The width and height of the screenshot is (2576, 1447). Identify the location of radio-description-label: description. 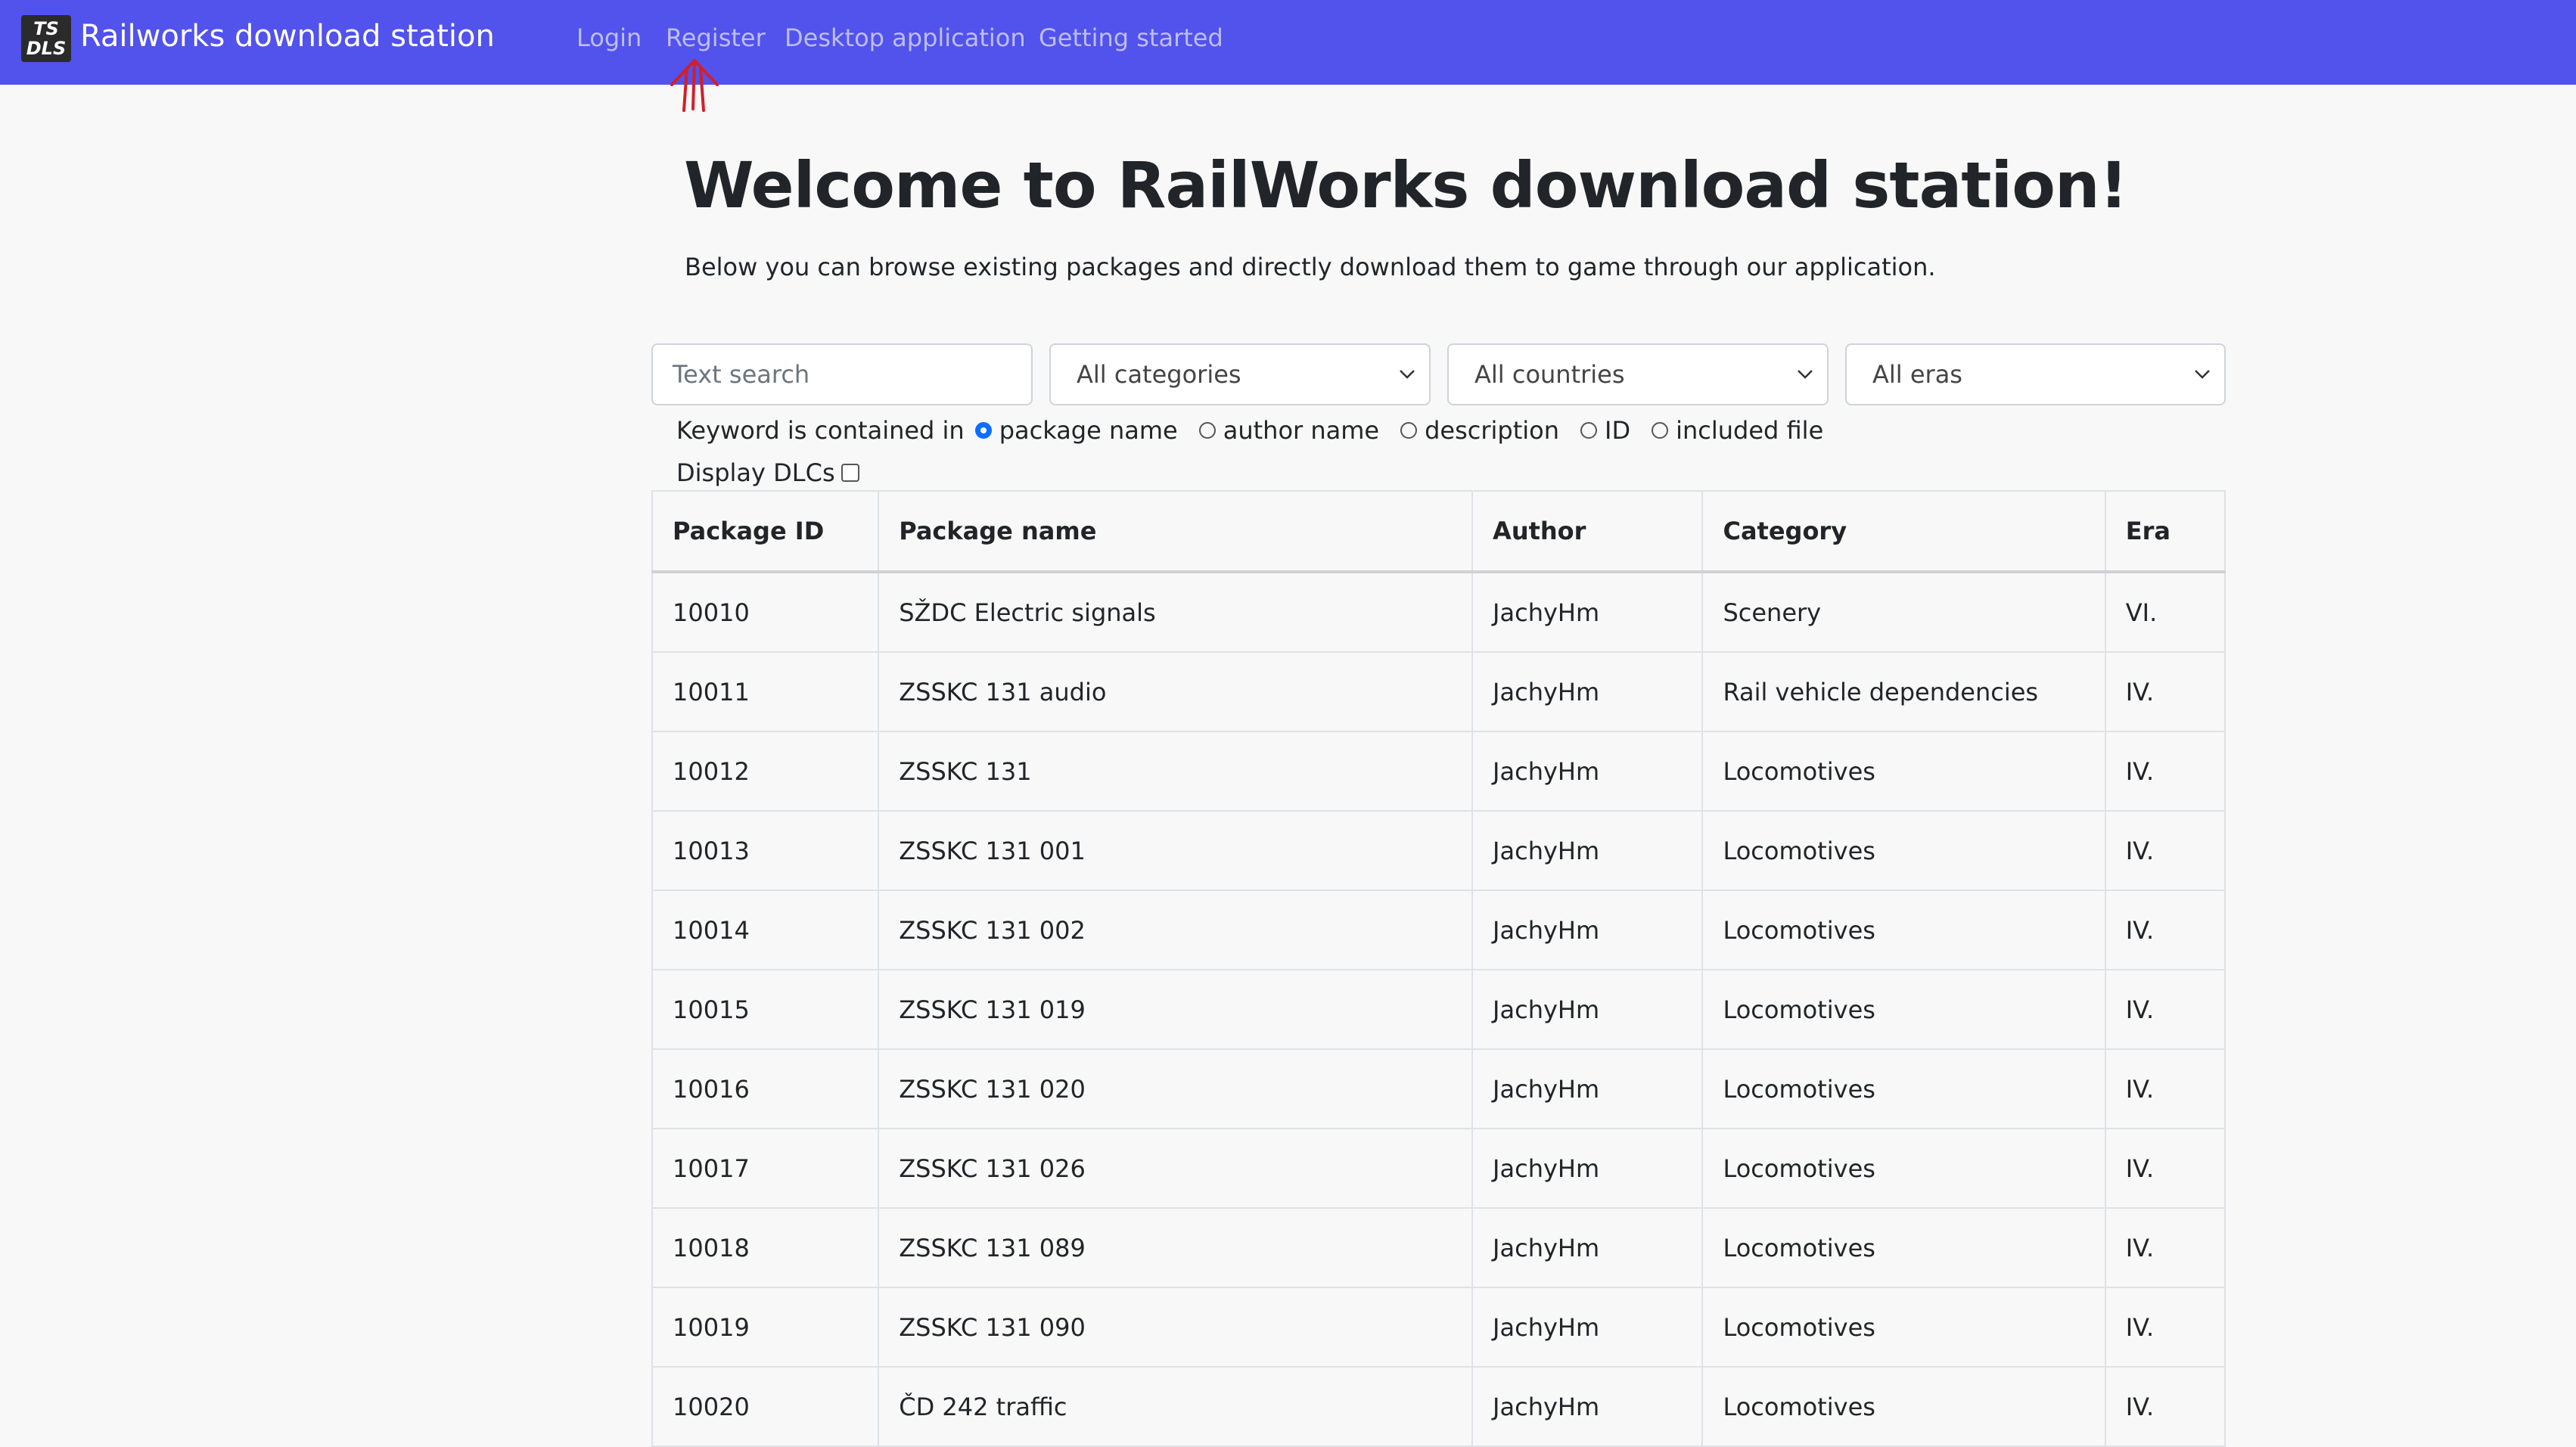
(1492, 430).